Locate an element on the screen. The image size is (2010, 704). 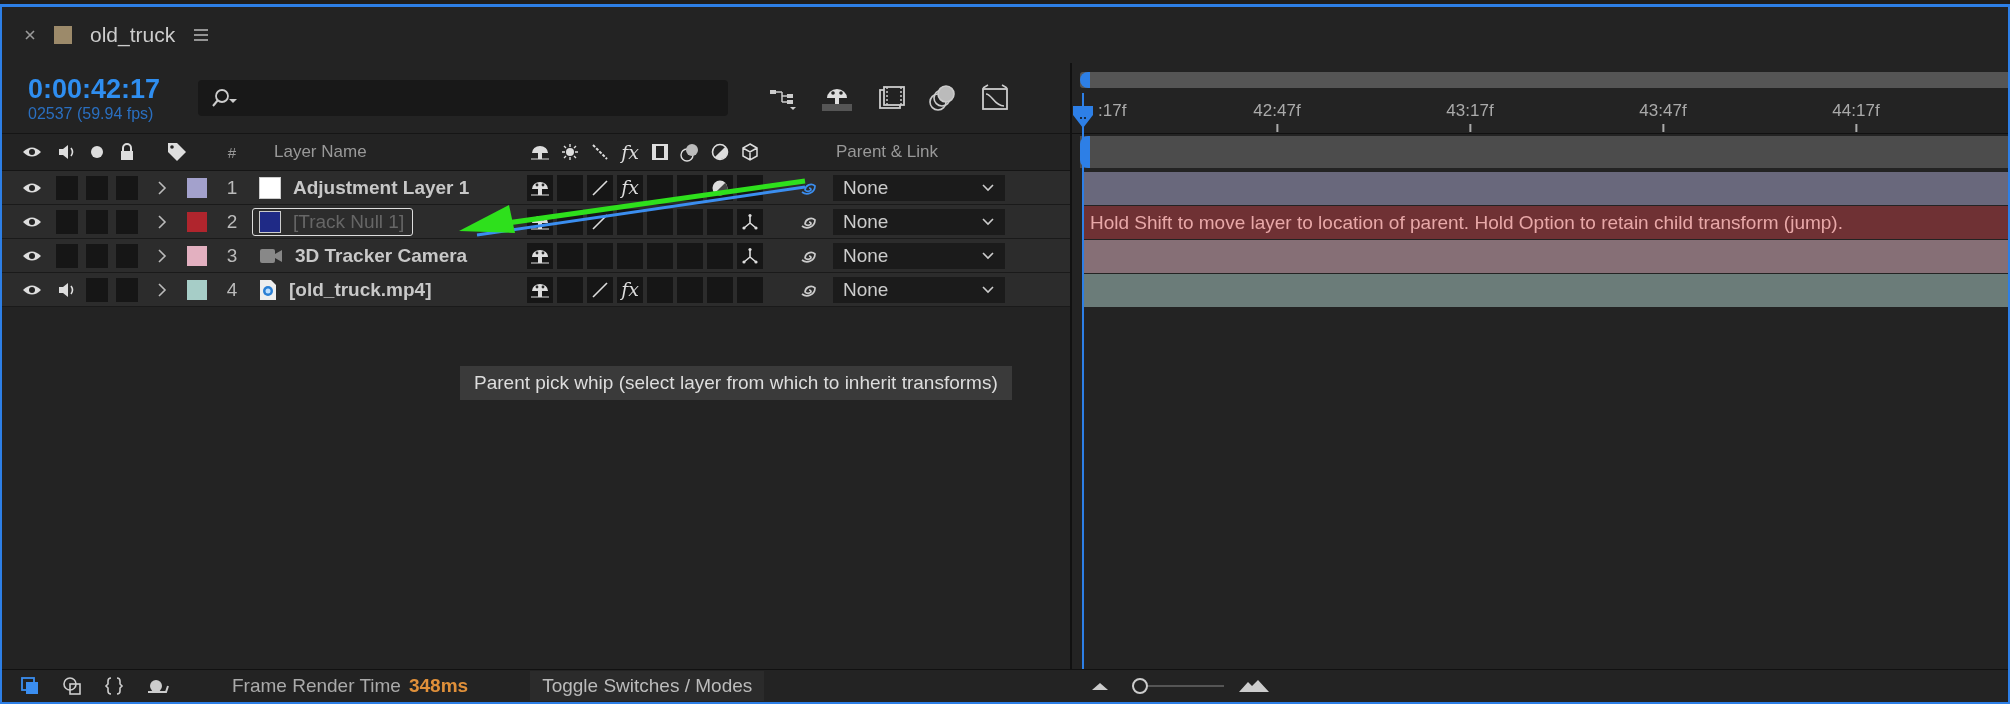
layer-bar: Hold Shift to move layer to location of parent. Hold Option to retain child transform (jump). is located at coordinates (1545, 222).